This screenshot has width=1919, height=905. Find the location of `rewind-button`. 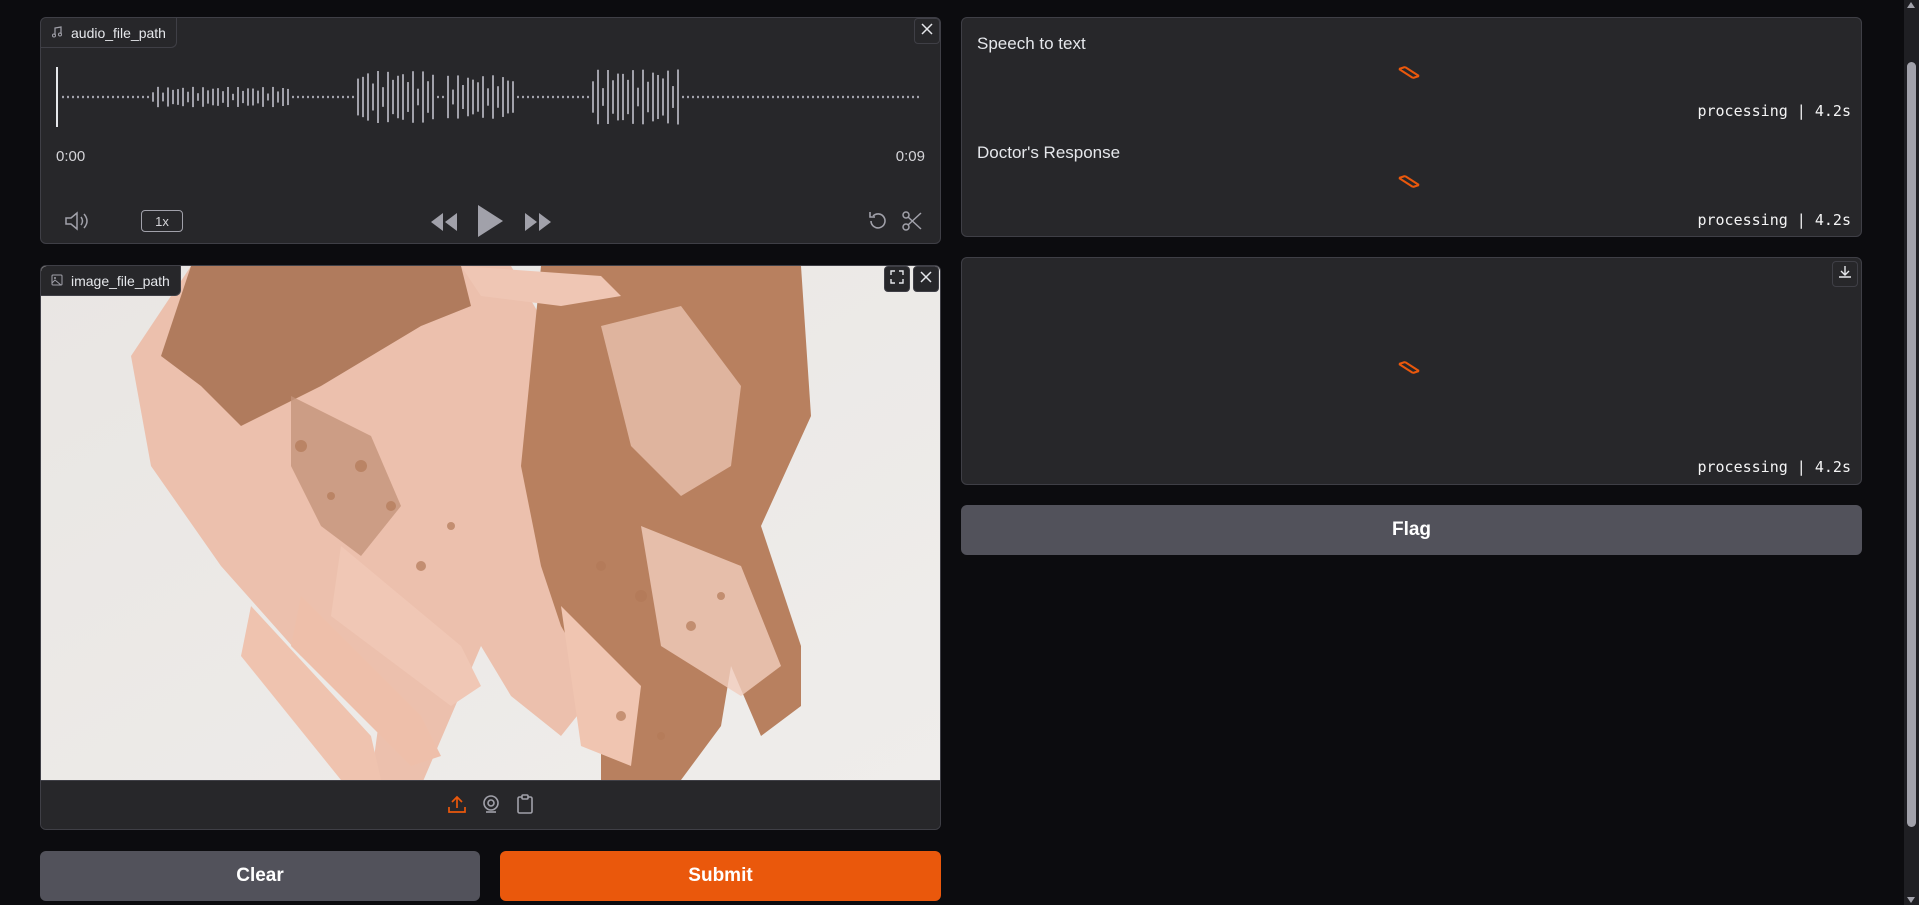

rewind-button is located at coordinates (444, 224).